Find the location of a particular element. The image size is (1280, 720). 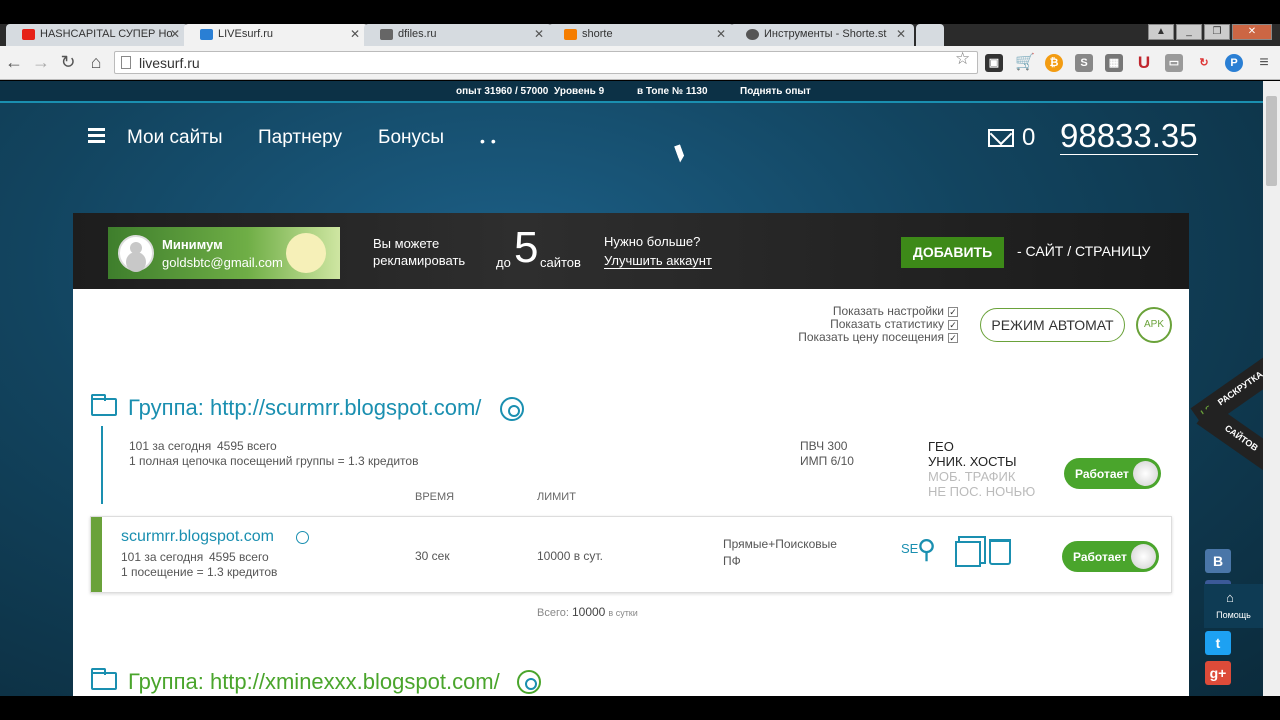

add-site-suffix: - САЙТ / СТРАНИЦУ is located at coordinates (1084, 251).